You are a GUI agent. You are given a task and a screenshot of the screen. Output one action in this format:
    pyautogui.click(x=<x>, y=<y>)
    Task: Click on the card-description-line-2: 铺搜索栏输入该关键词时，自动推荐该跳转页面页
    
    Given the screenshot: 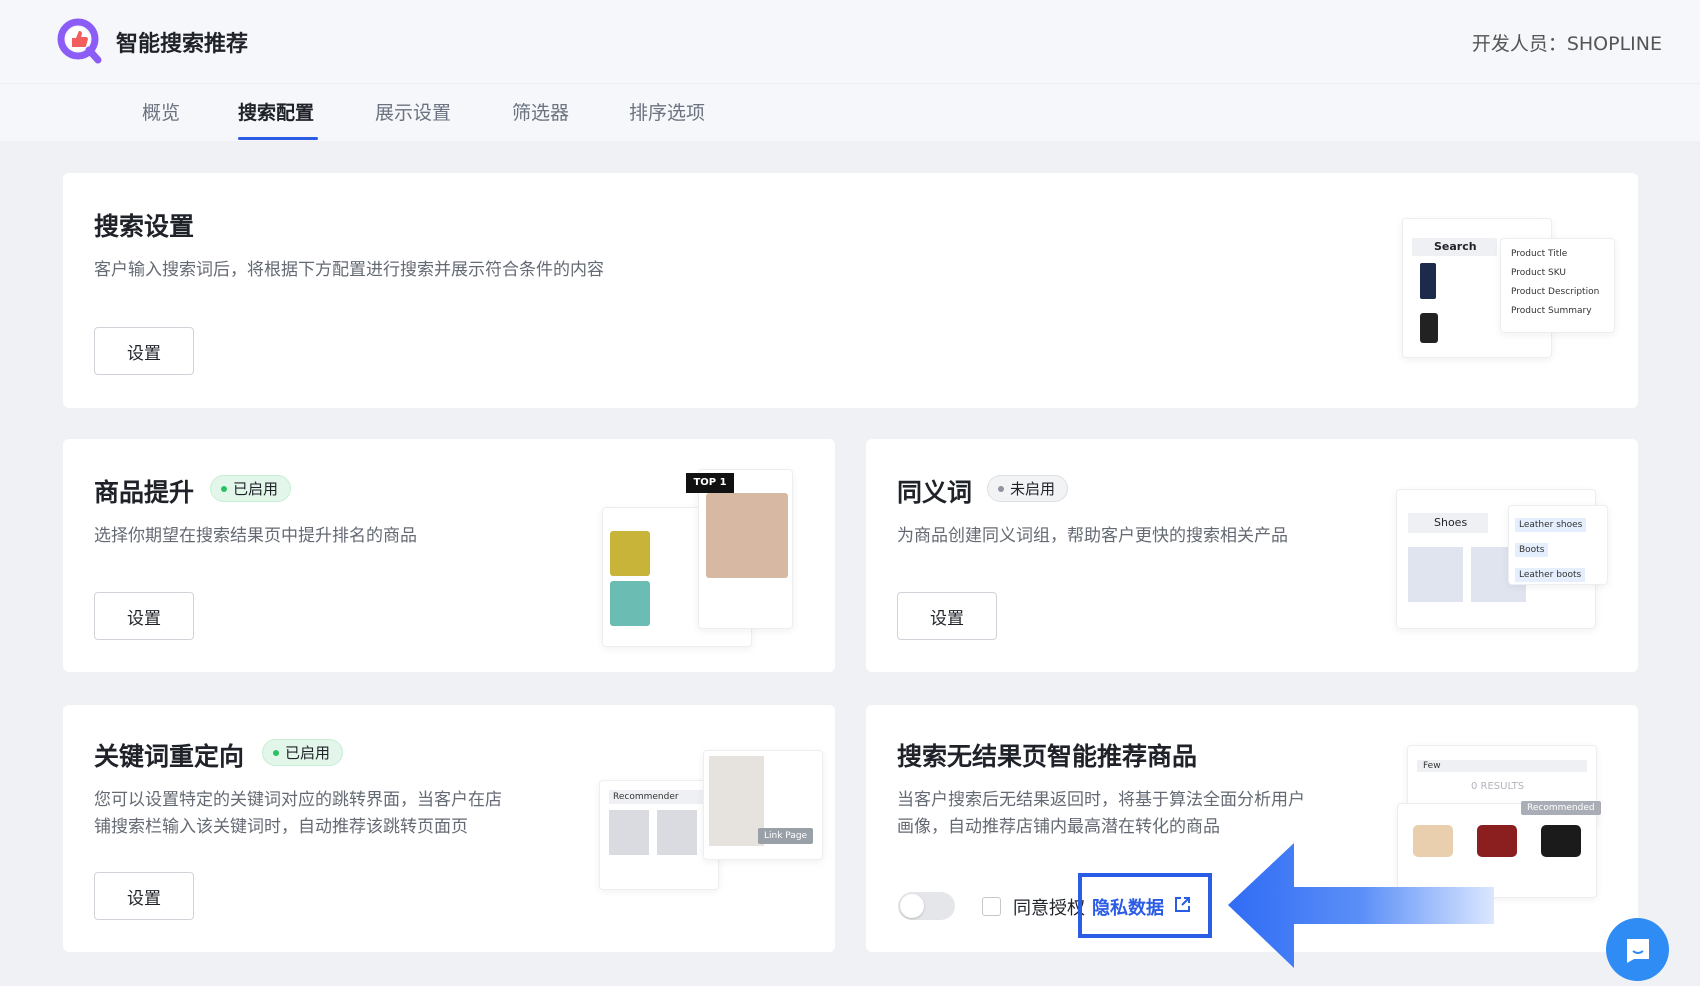 What is the action you would take?
    pyautogui.click(x=281, y=827)
    